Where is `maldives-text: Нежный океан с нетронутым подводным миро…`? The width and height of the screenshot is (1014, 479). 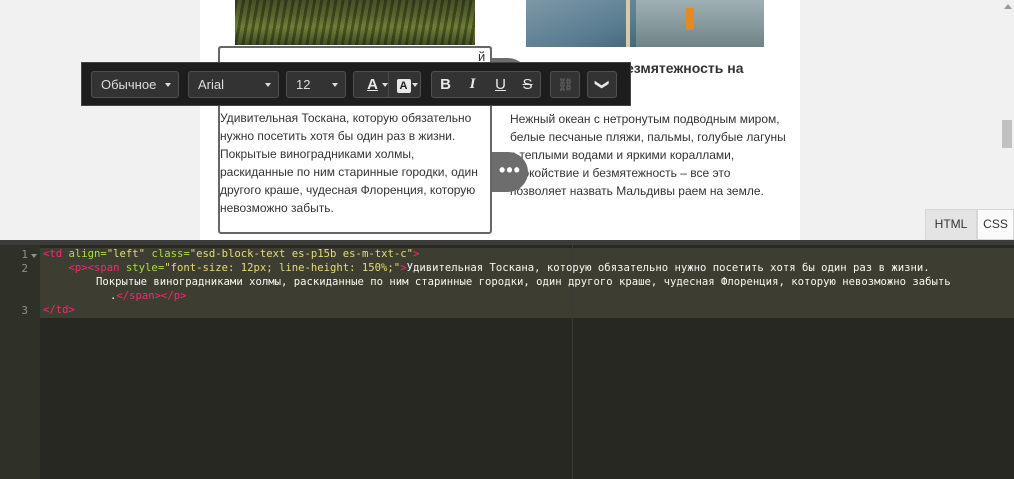
maldives-text: Нежный океан с нетронутым подводным миро… is located at coordinates (650, 155).